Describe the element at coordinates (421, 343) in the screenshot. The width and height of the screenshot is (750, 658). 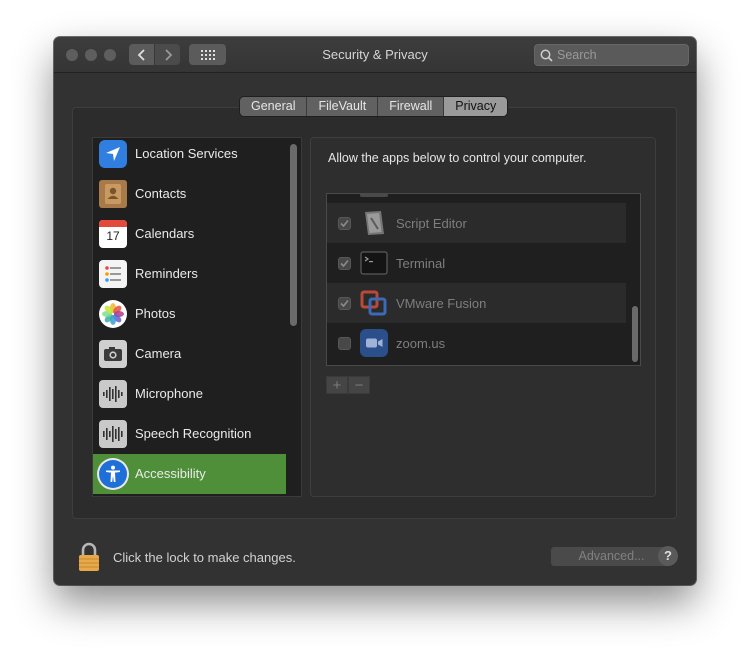
I see `app-name: zoom.us` at that location.